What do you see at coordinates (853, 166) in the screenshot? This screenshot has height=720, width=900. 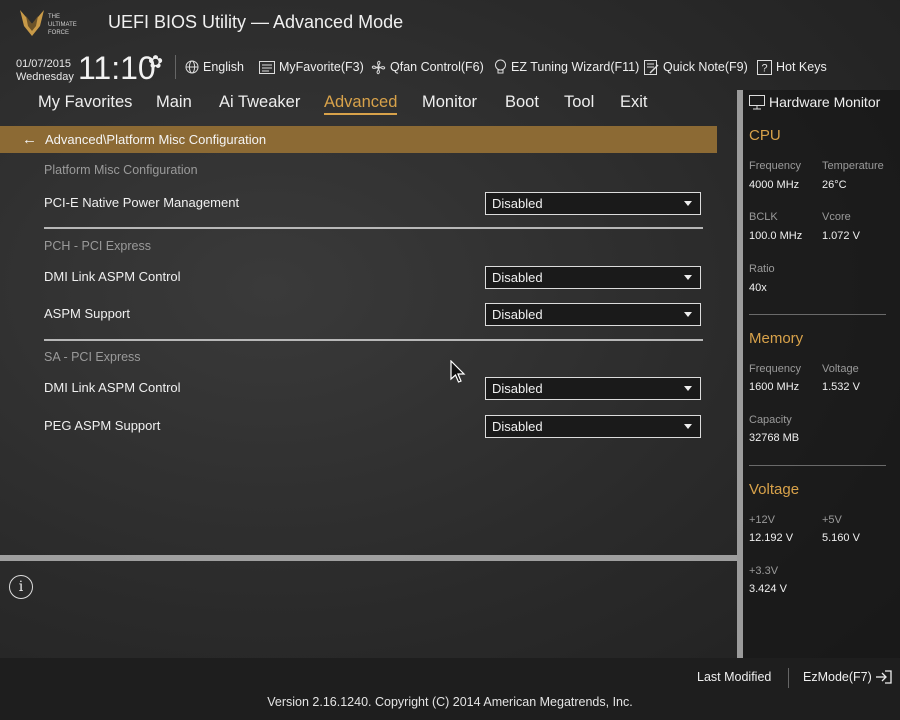 I see `cpu-temperature-label: Temperature` at bounding box center [853, 166].